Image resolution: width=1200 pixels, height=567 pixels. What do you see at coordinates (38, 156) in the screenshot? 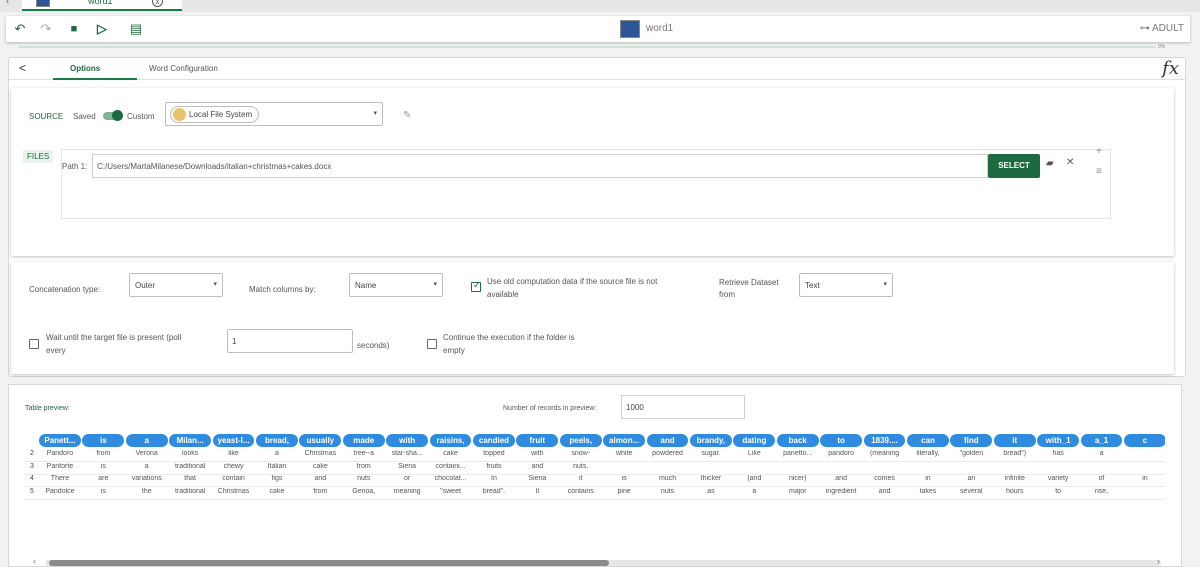
I see `files-tag: FILES` at bounding box center [38, 156].